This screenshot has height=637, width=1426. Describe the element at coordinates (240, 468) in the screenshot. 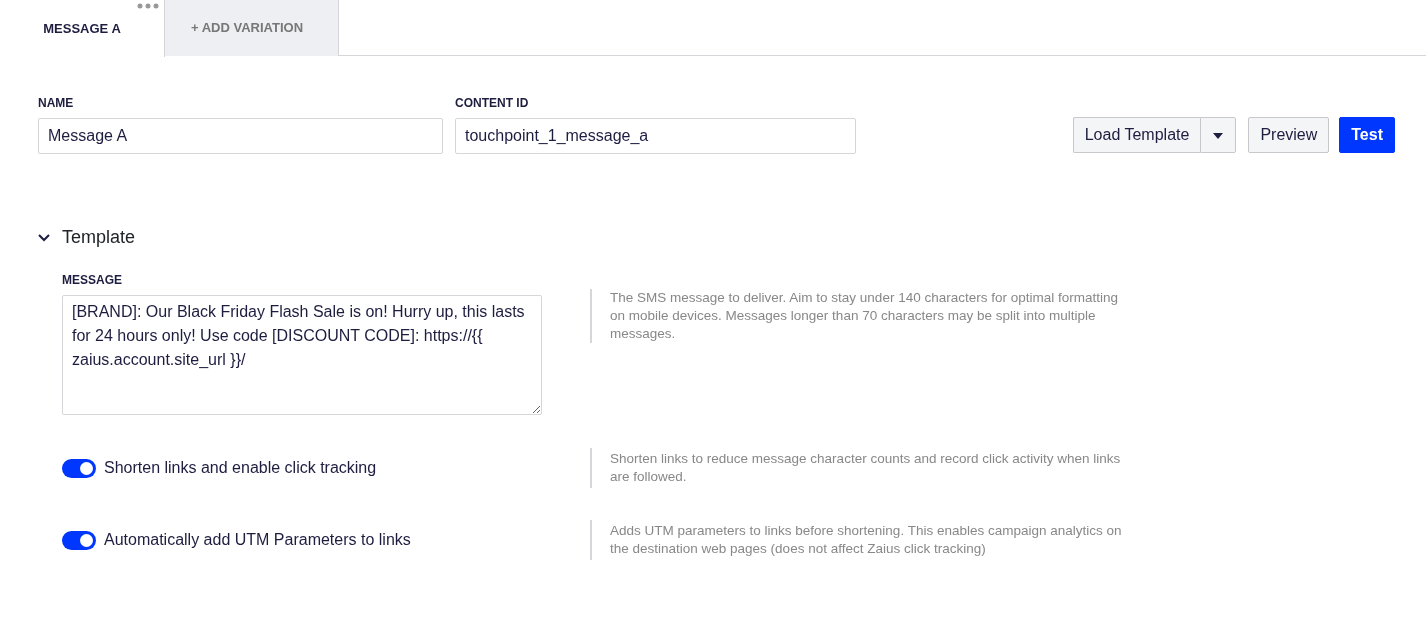

I see `toggle-label: Shorten links and enable click tracking` at that location.